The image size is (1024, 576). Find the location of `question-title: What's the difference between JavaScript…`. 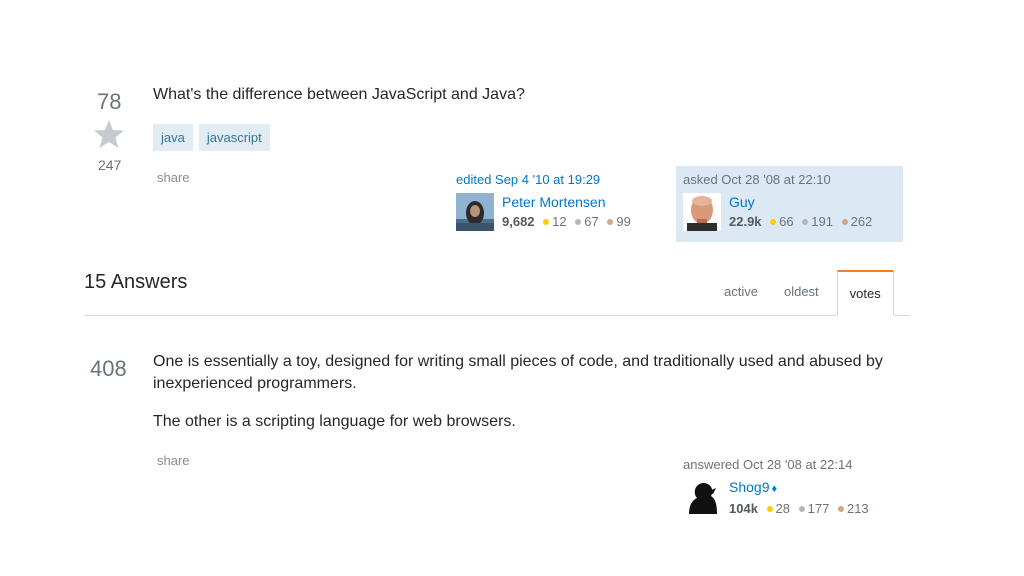

question-title: What's the difference between JavaScript… is located at coordinates (339, 95).